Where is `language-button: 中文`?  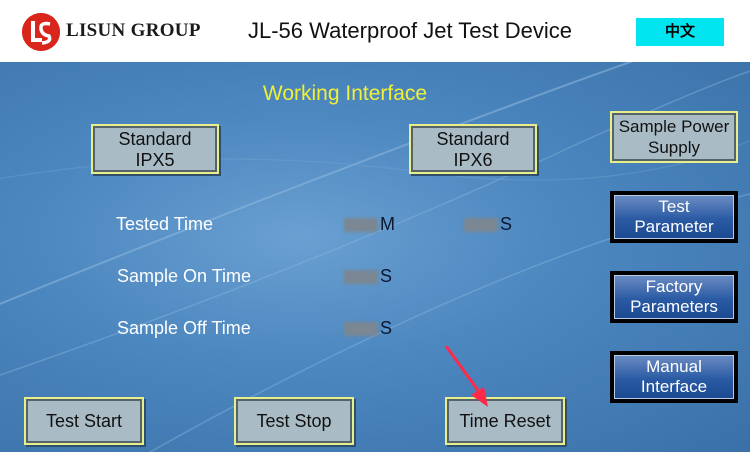 language-button: 中文 is located at coordinates (680, 32).